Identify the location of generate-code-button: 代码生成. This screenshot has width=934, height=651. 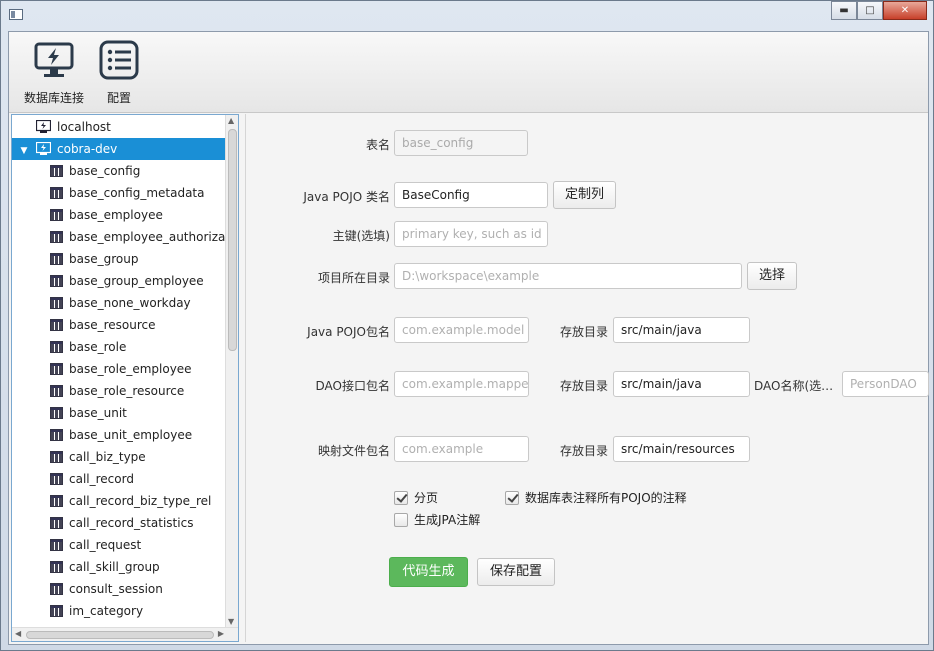
(428, 572).